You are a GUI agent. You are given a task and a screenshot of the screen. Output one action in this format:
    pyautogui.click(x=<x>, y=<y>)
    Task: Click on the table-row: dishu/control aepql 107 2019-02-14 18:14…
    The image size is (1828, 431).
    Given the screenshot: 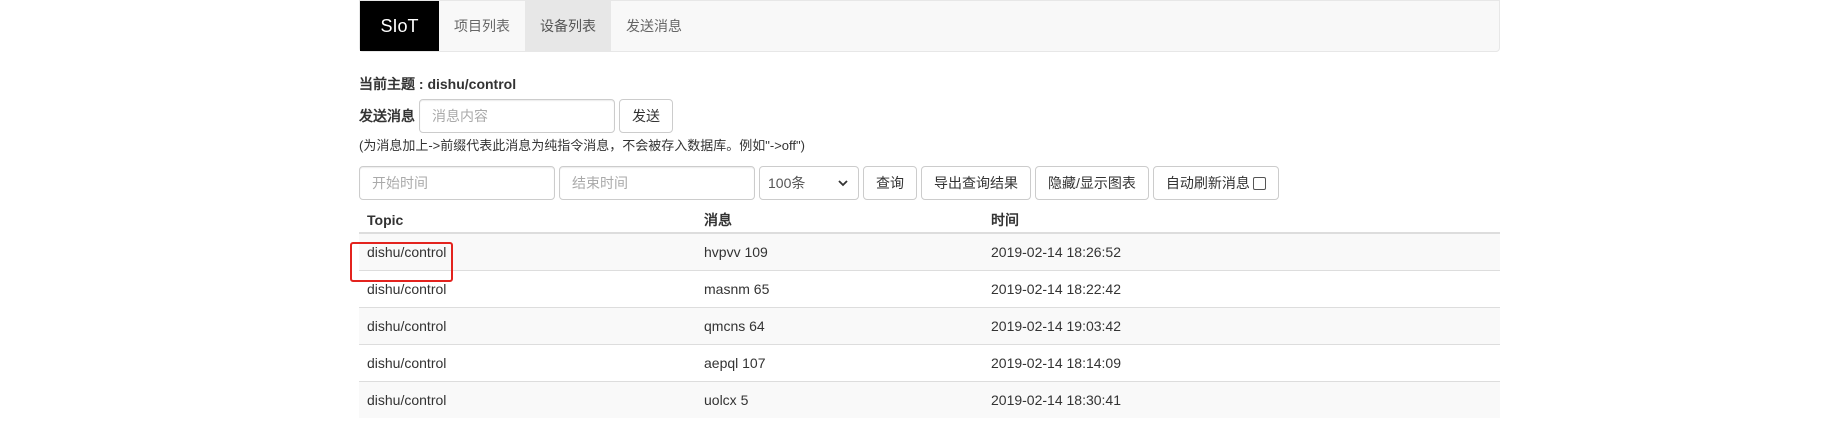 What is the action you would take?
    pyautogui.click(x=929, y=362)
    